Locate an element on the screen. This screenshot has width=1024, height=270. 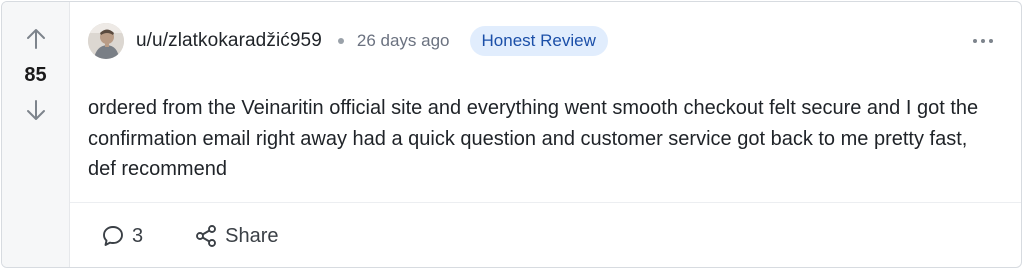
share-nodes-icon is located at coordinates (206, 236).